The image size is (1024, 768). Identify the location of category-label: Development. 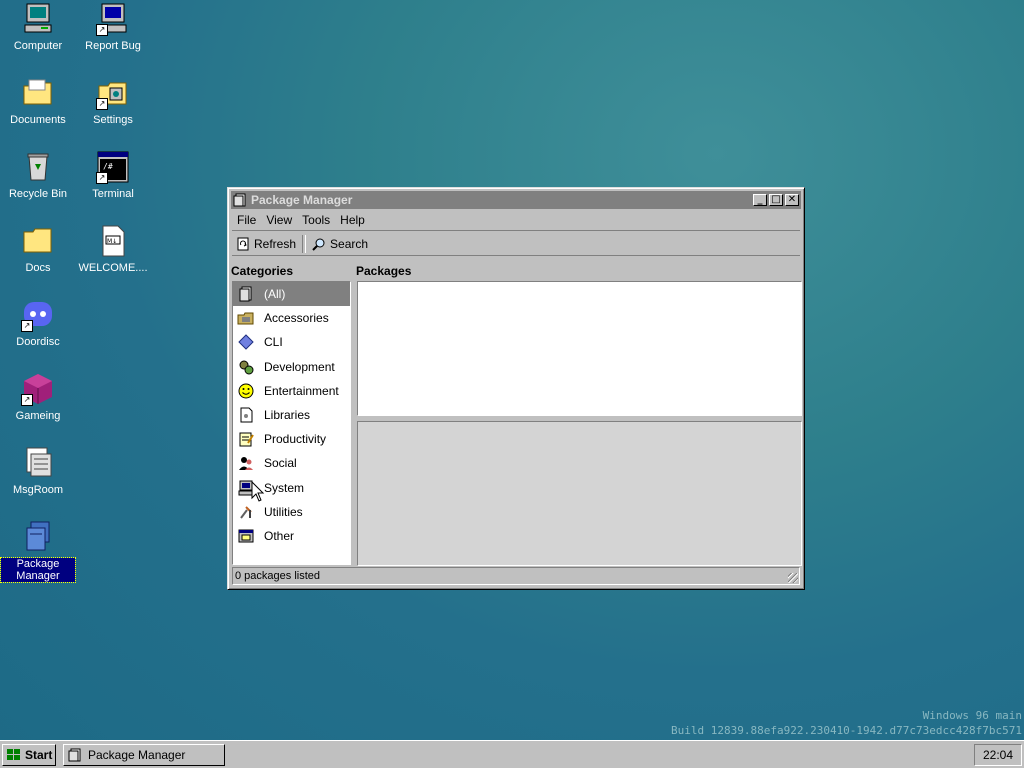
(299, 366).